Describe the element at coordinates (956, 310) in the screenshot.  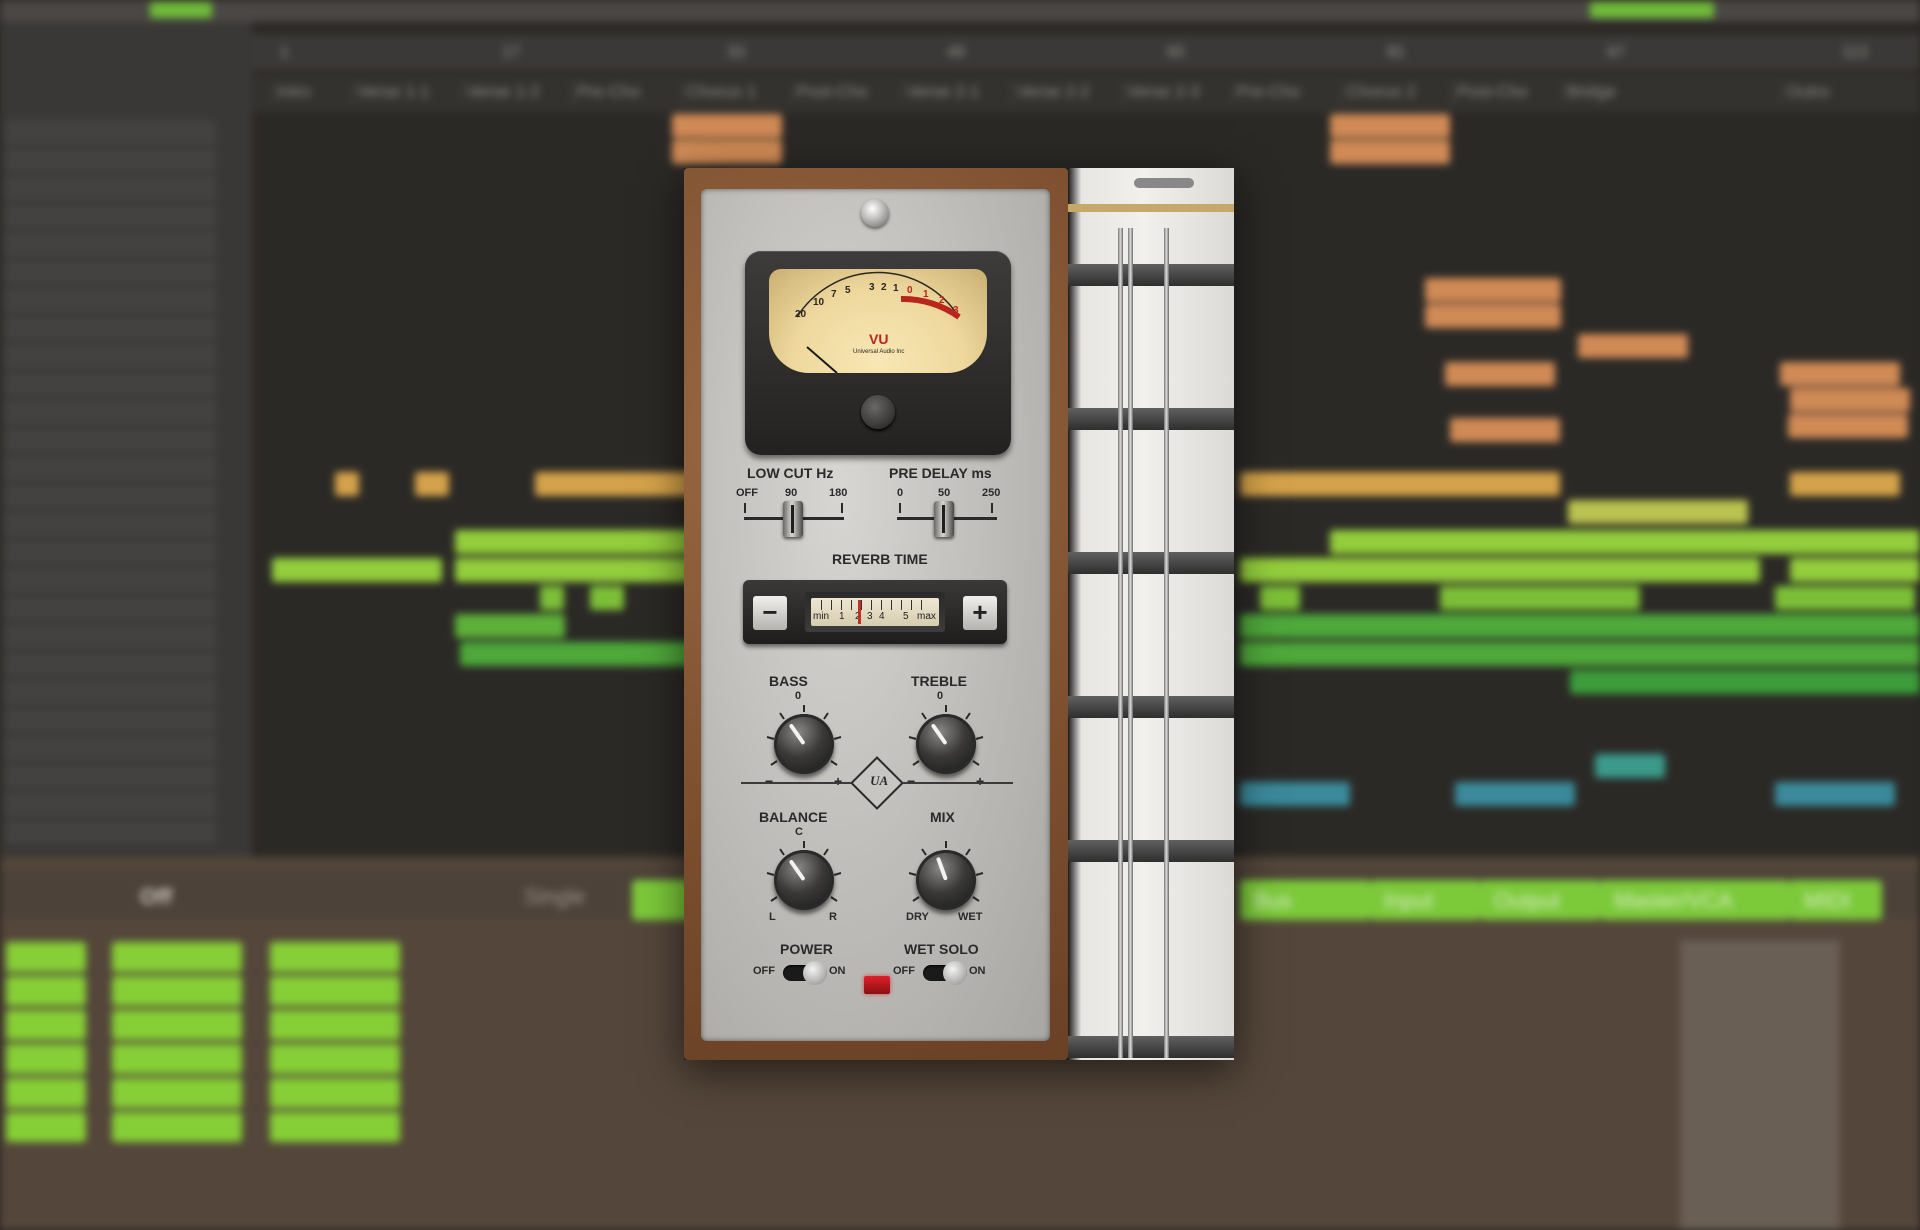
I see `vu-scale-label-red: 3` at that location.